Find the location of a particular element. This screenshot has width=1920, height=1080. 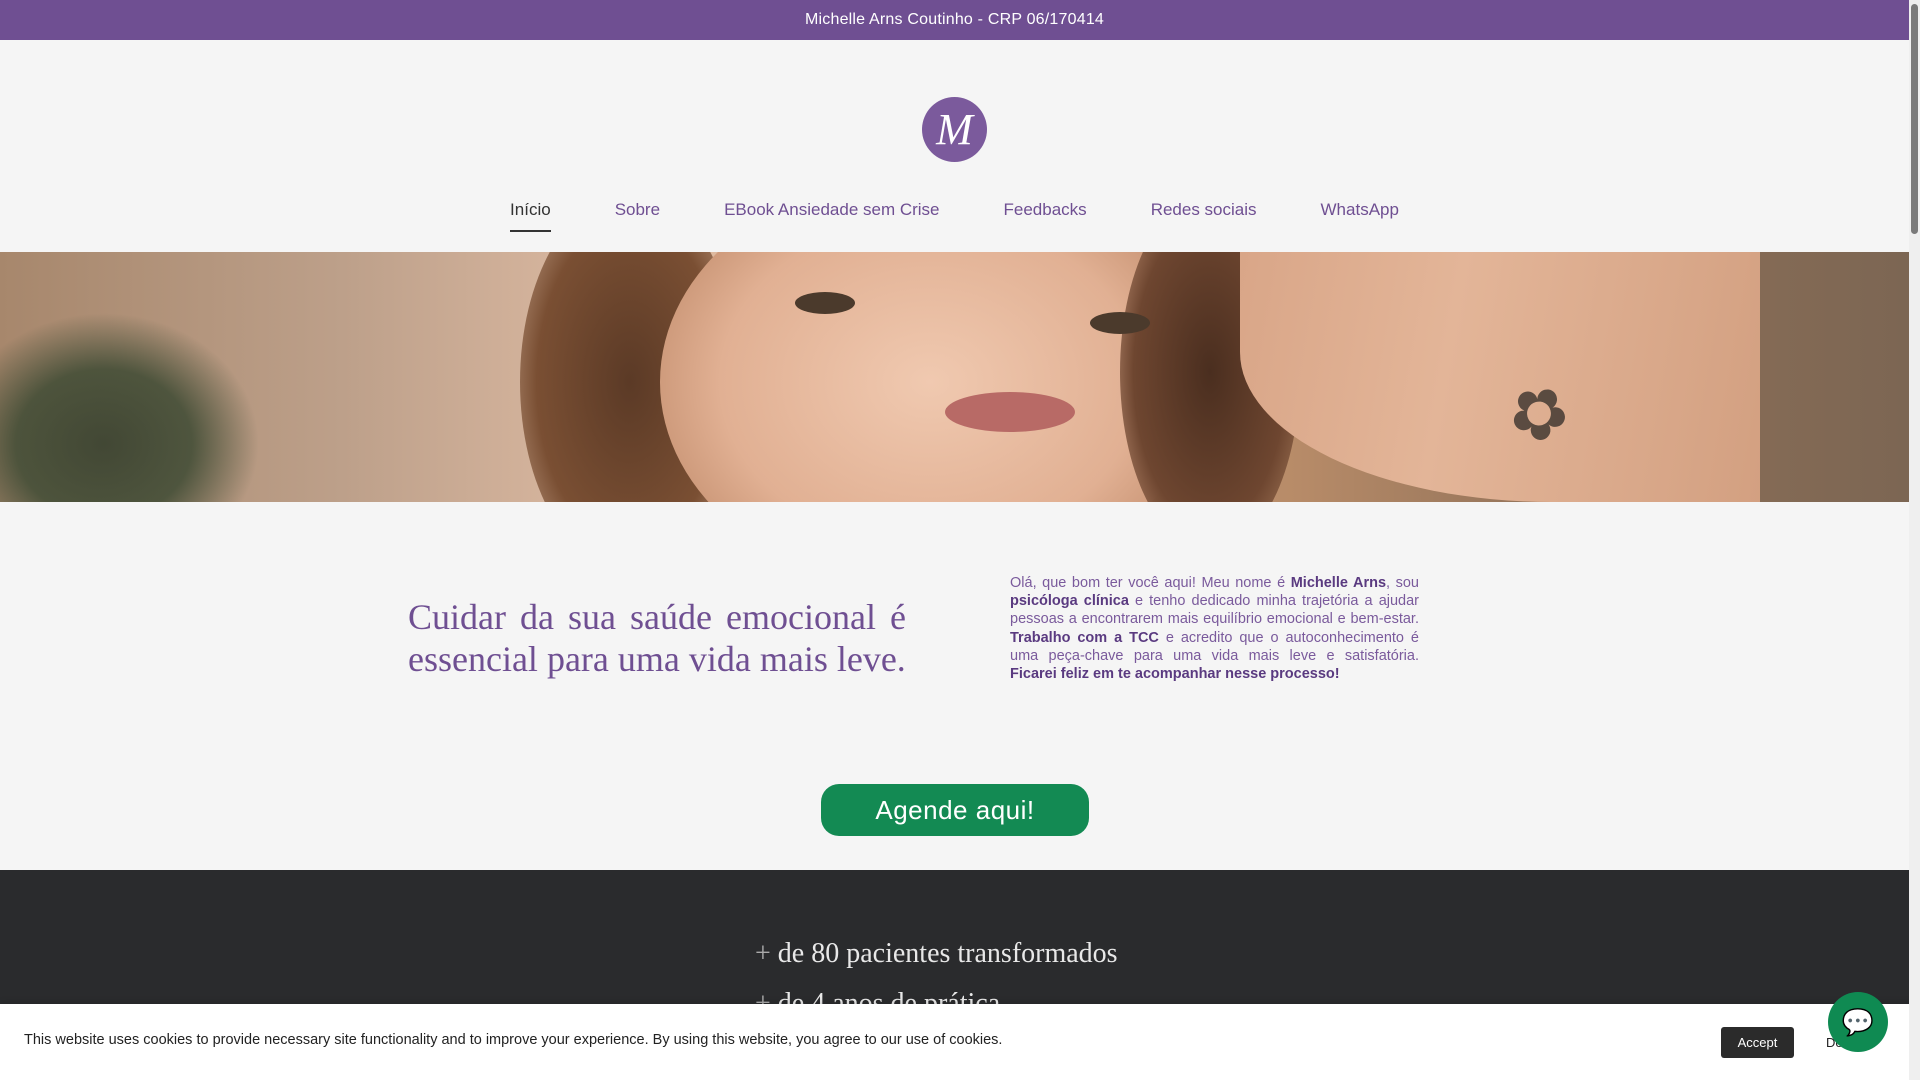

chat-button: 💬 is located at coordinates (1858, 1022).